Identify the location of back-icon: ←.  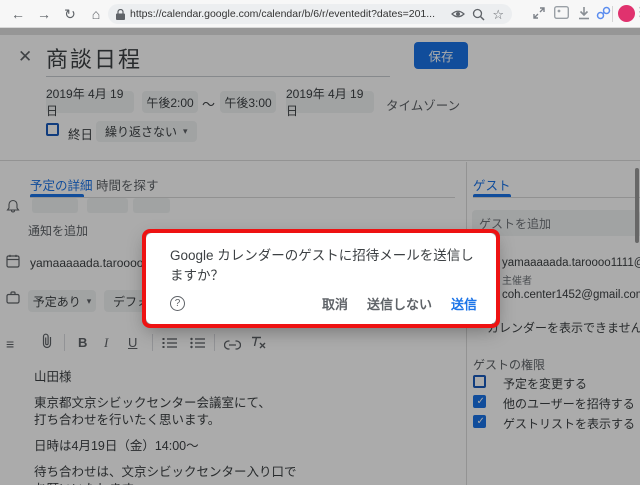
(18, 14).